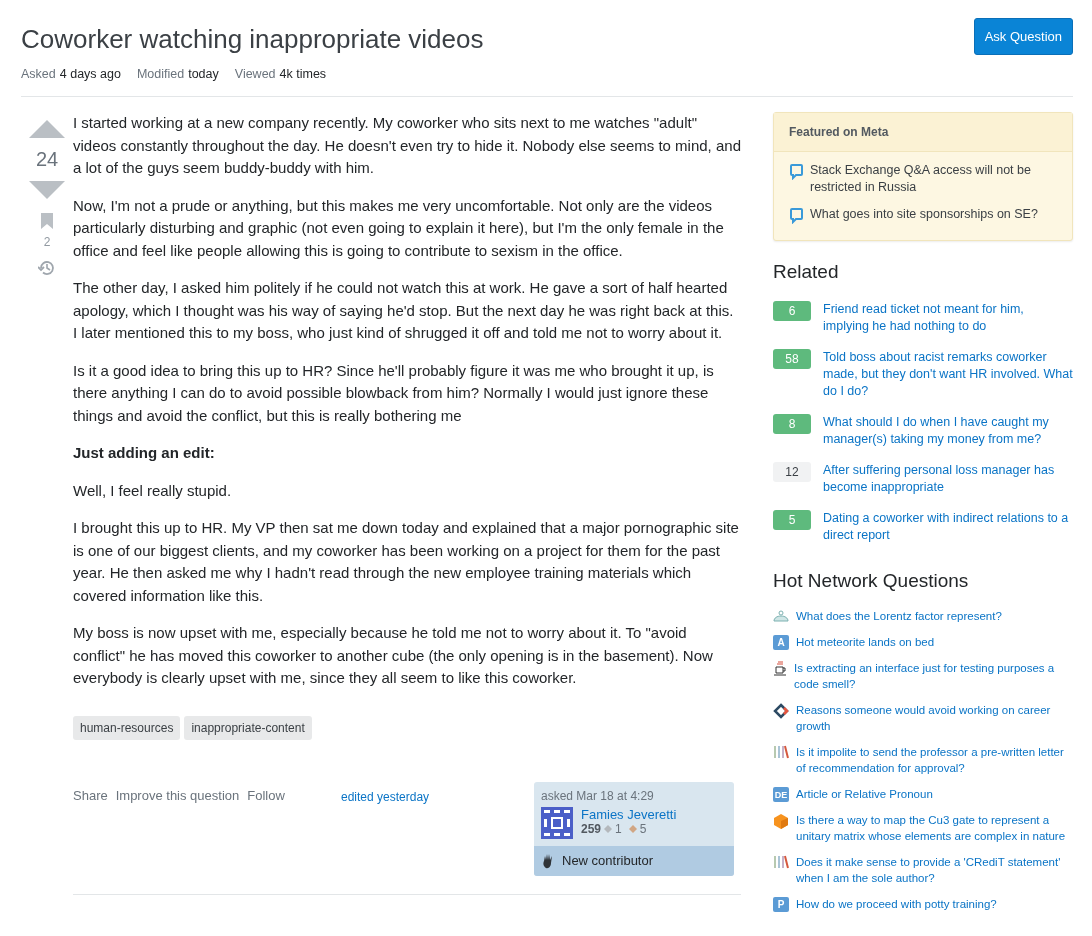 The image size is (1092, 936). Describe the element at coordinates (127, 727) in the screenshot. I see `tag-link: human-resources` at that location.